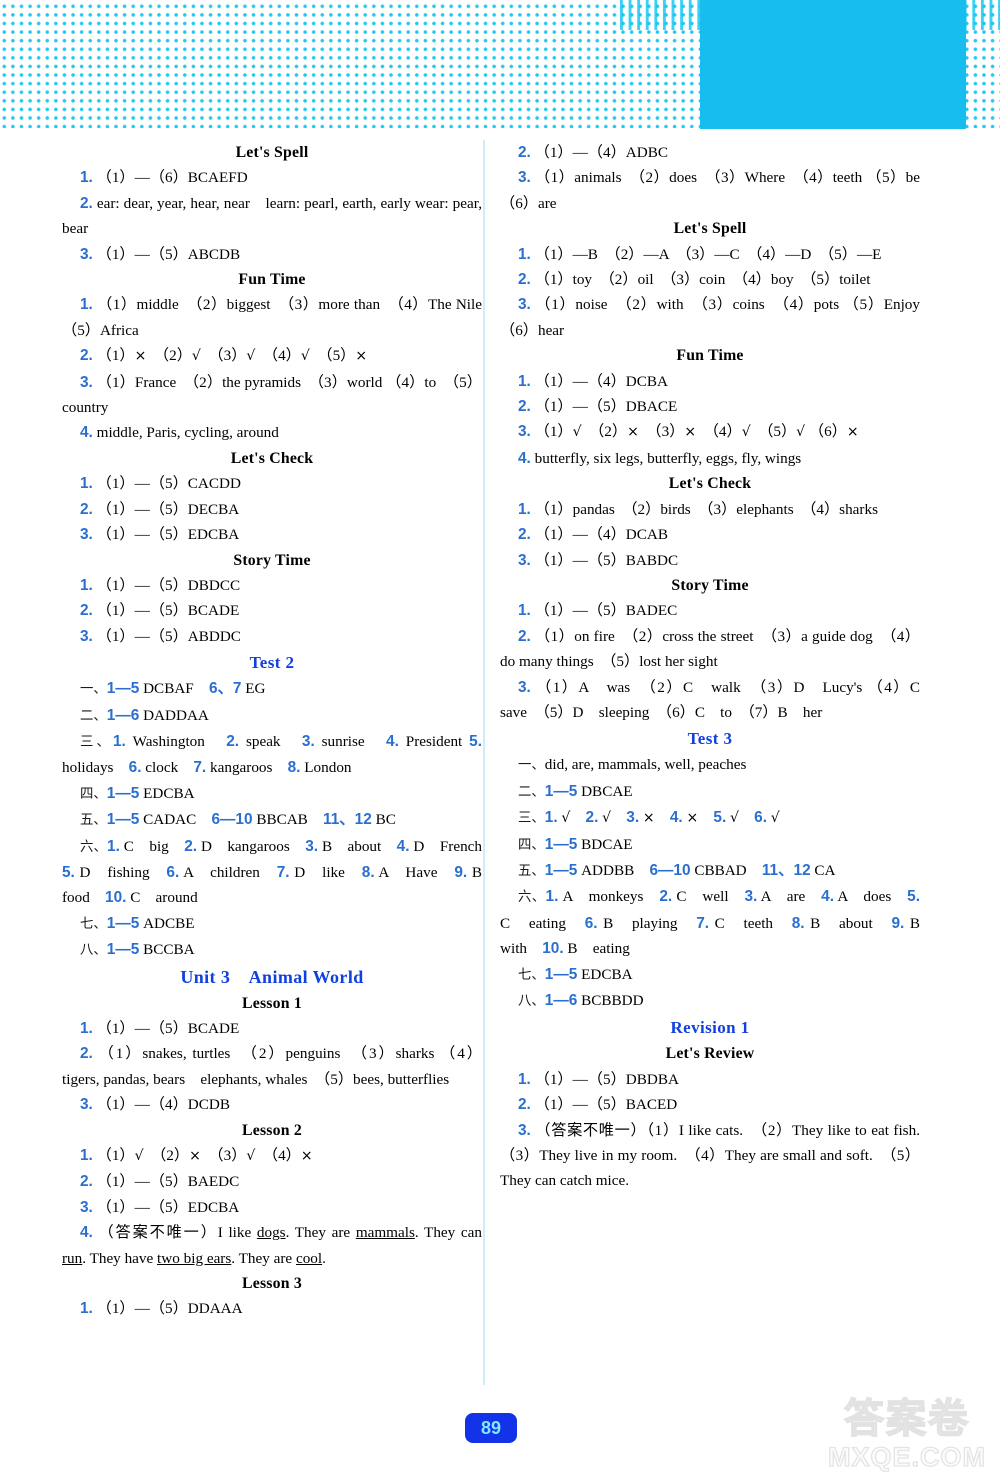  I want to click on answer-item: 2. （1）—（5）DECBA, so click(272, 509).